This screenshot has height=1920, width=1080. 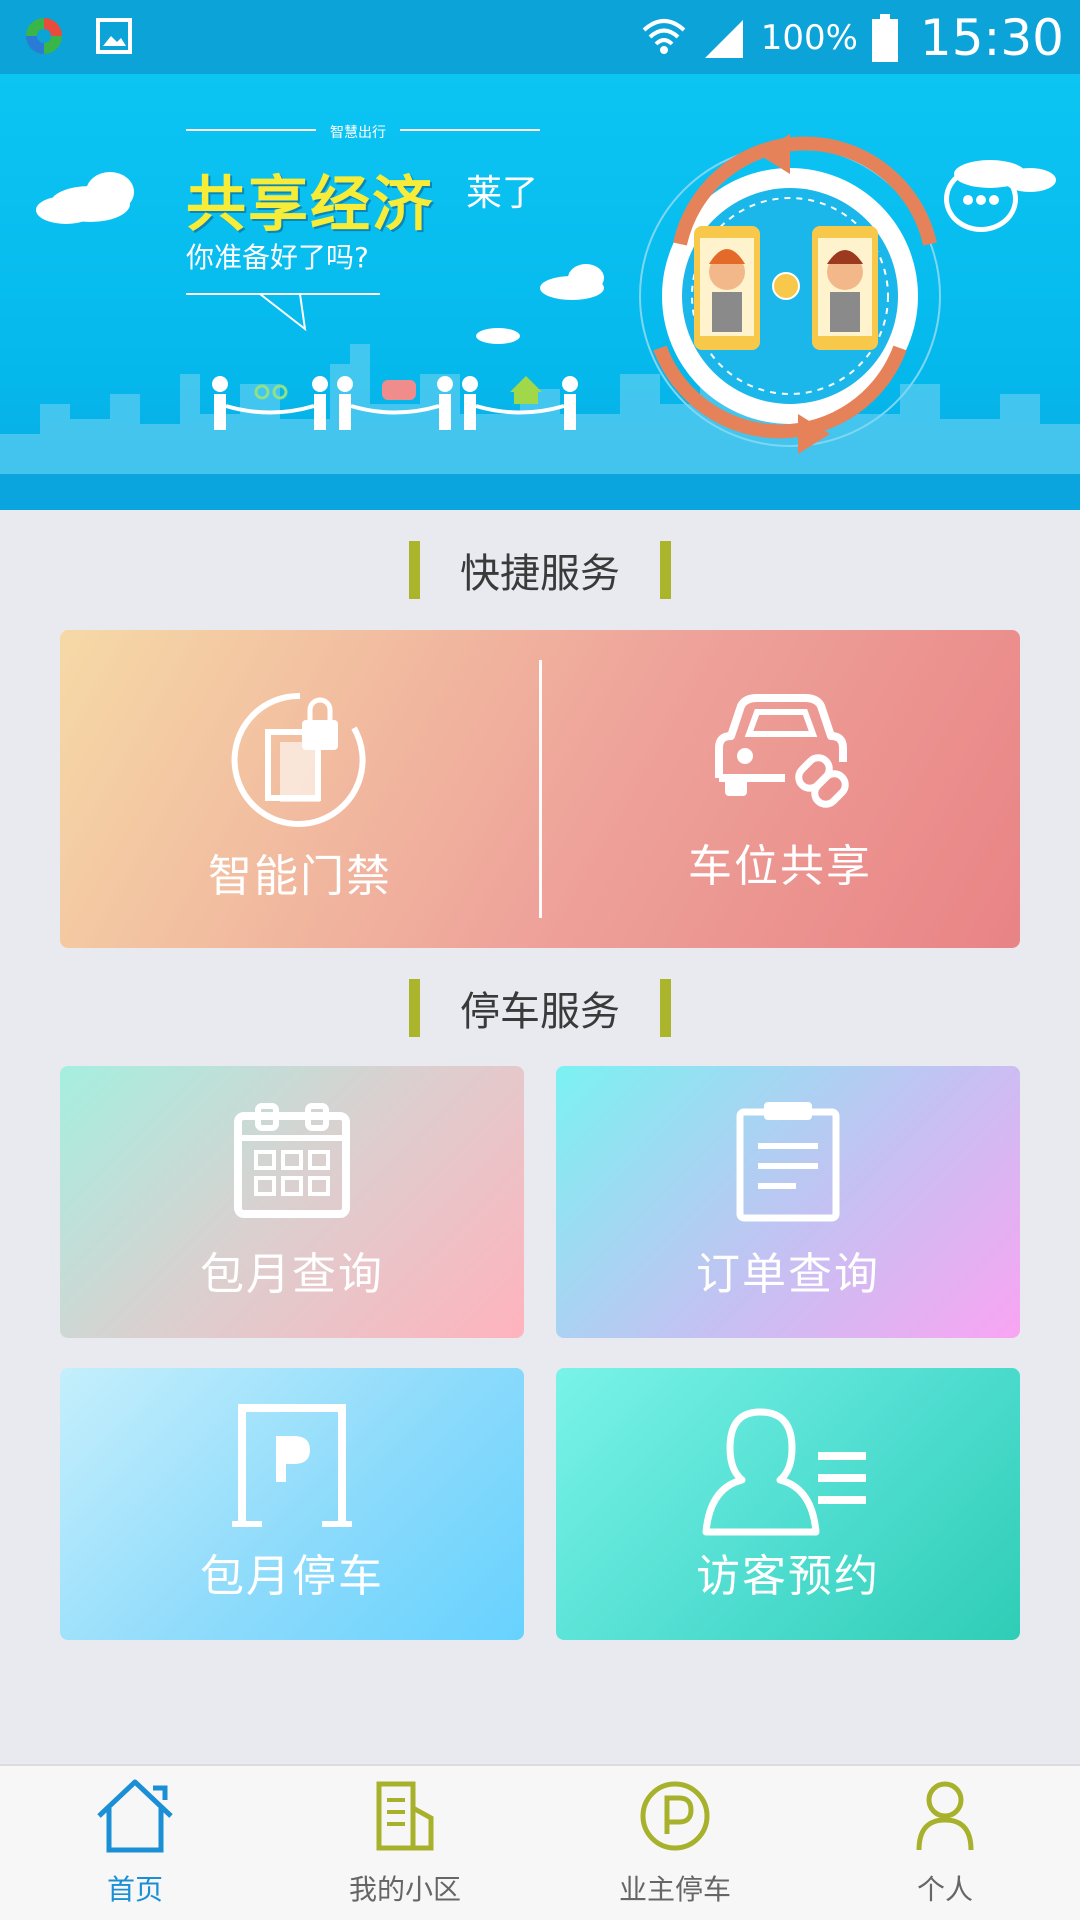 What do you see at coordinates (292, 1274) in the screenshot?
I see `card-label: 包月查询` at bounding box center [292, 1274].